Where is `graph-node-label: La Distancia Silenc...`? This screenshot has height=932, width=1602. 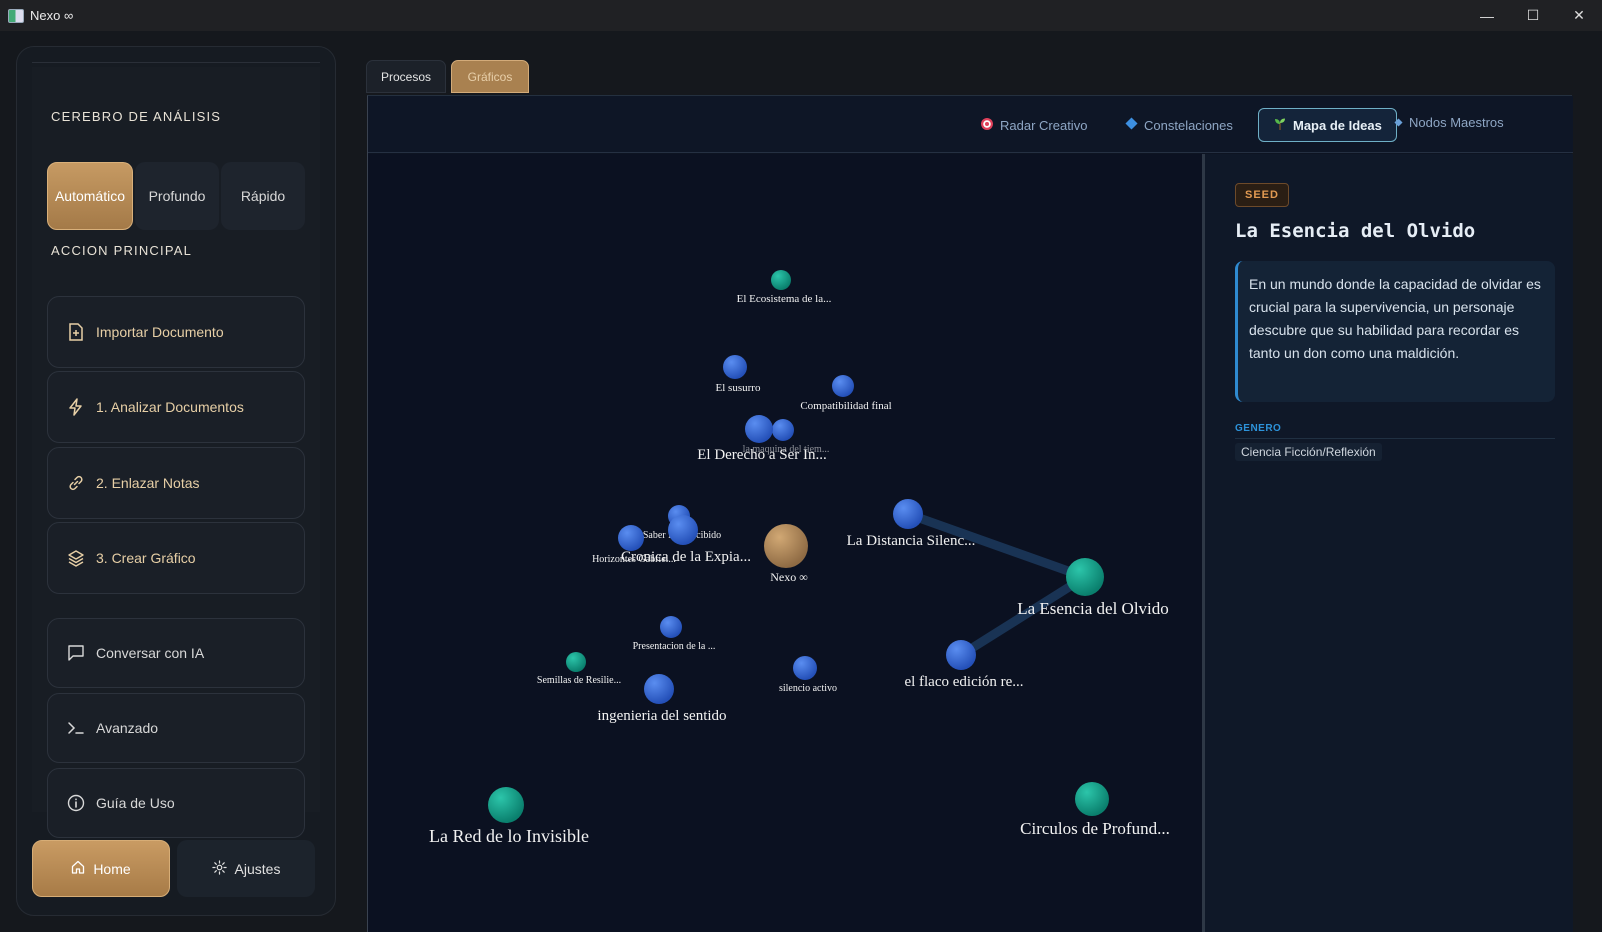 graph-node-label: La Distancia Silenc... is located at coordinates (911, 541).